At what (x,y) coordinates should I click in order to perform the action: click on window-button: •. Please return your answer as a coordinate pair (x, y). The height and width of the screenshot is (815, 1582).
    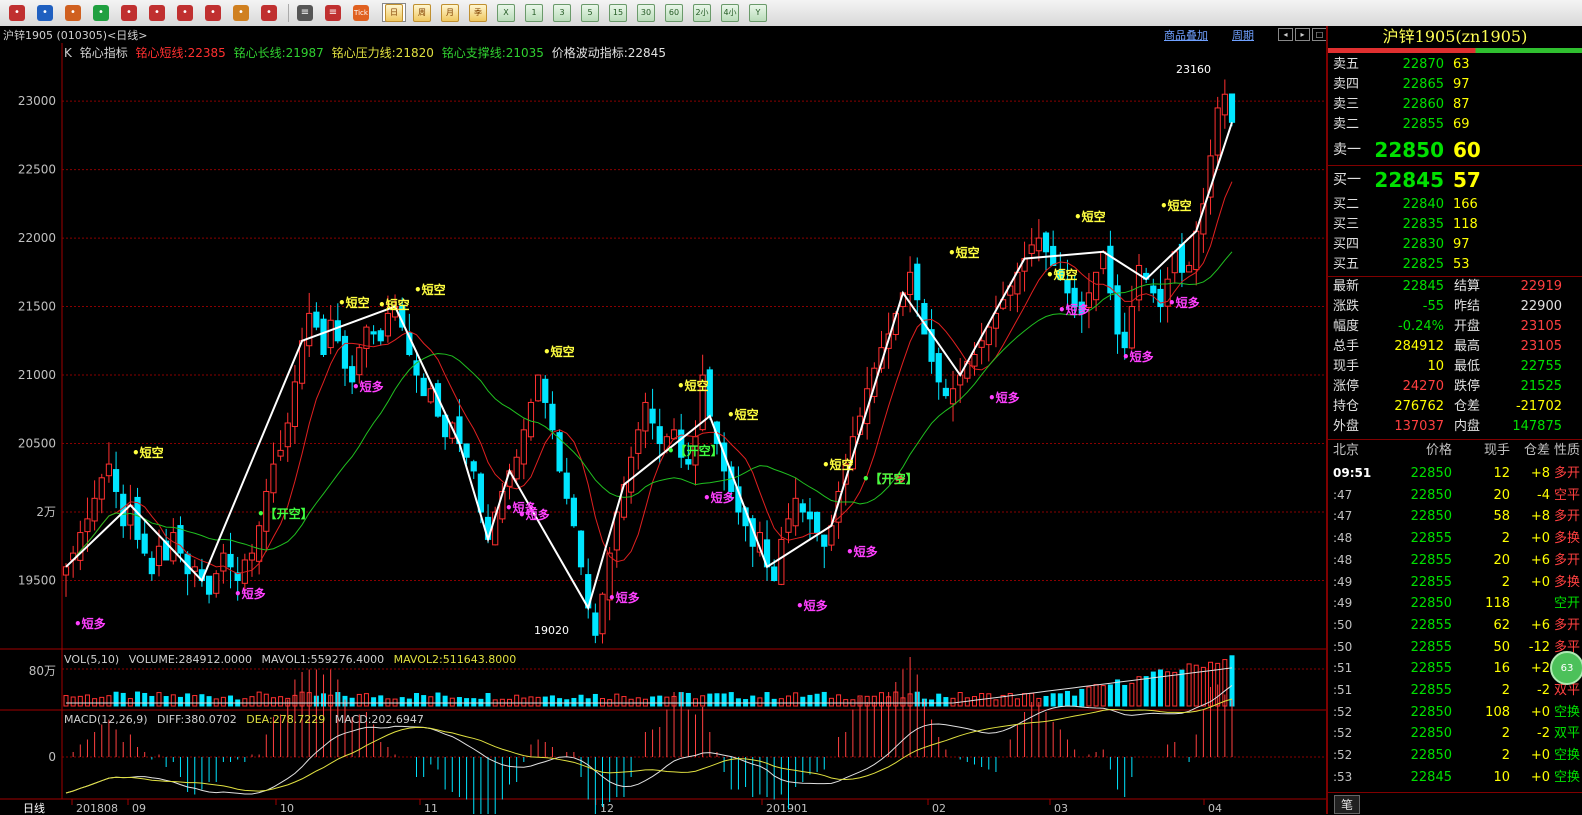
    Looking at the image, I should click on (185, 12).